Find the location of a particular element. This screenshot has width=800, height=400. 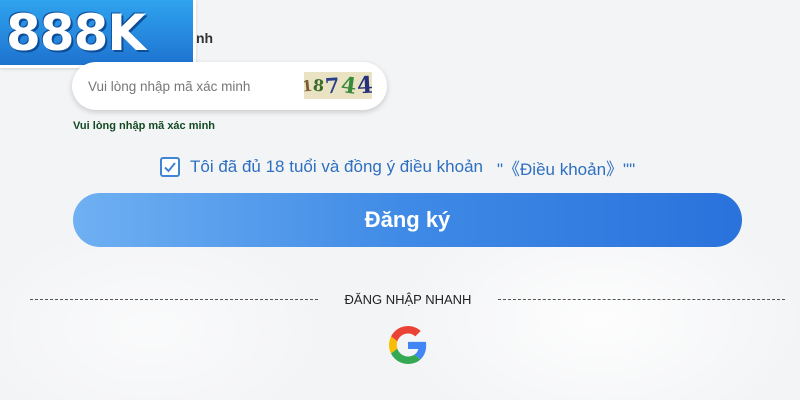

field-label: nh is located at coordinates (205, 38).